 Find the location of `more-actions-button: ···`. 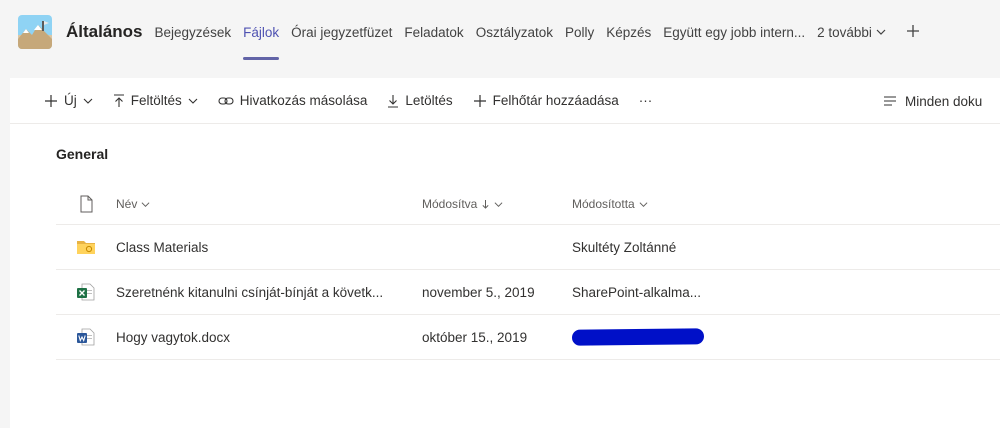

more-actions-button: ··· is located at coordinates (646, 100).